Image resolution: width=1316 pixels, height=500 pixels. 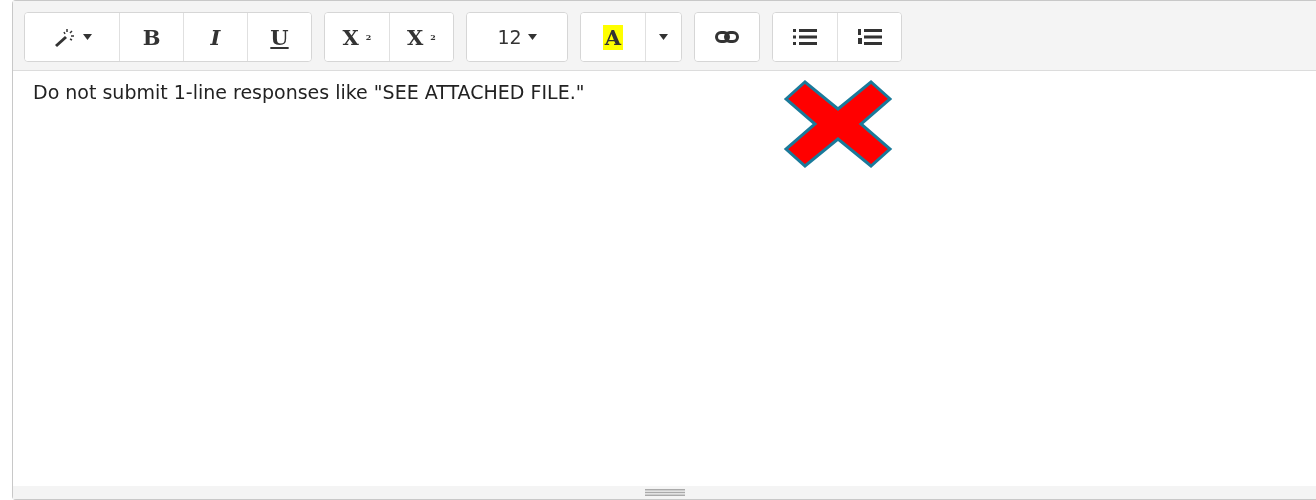 I want to click on link-button, so click(x=727, y=37).